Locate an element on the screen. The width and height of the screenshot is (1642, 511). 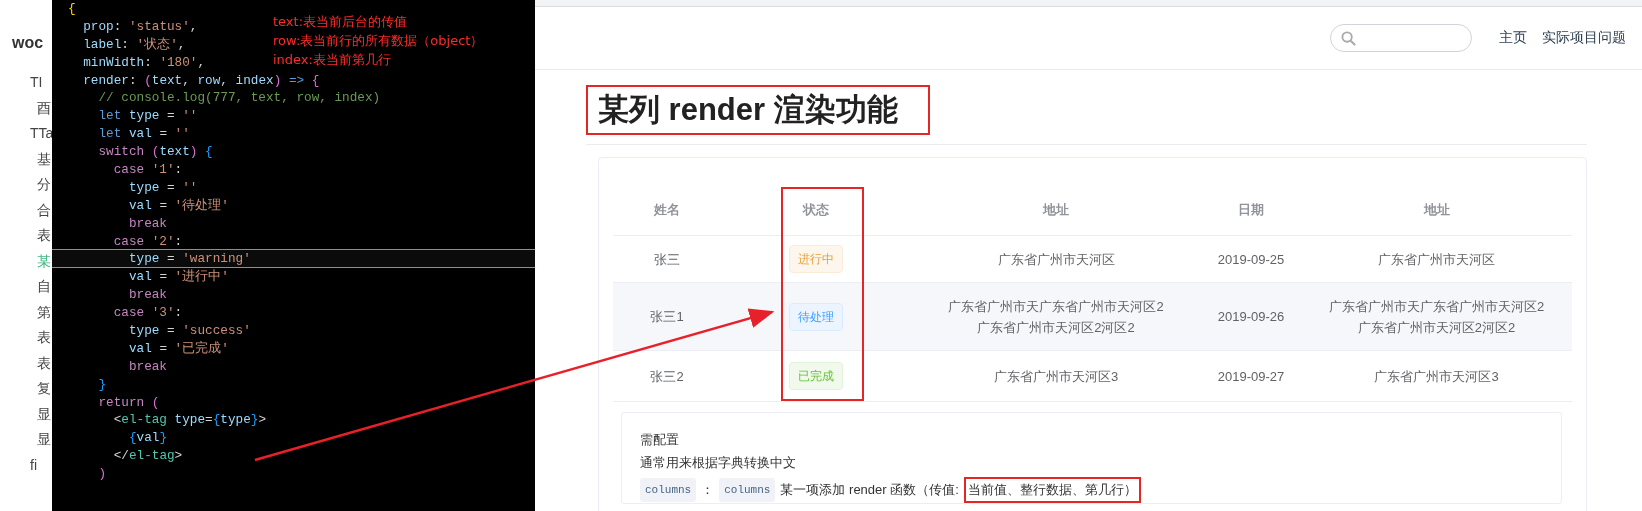
status-tag: 已完成 is located at coordinates (816, 376).